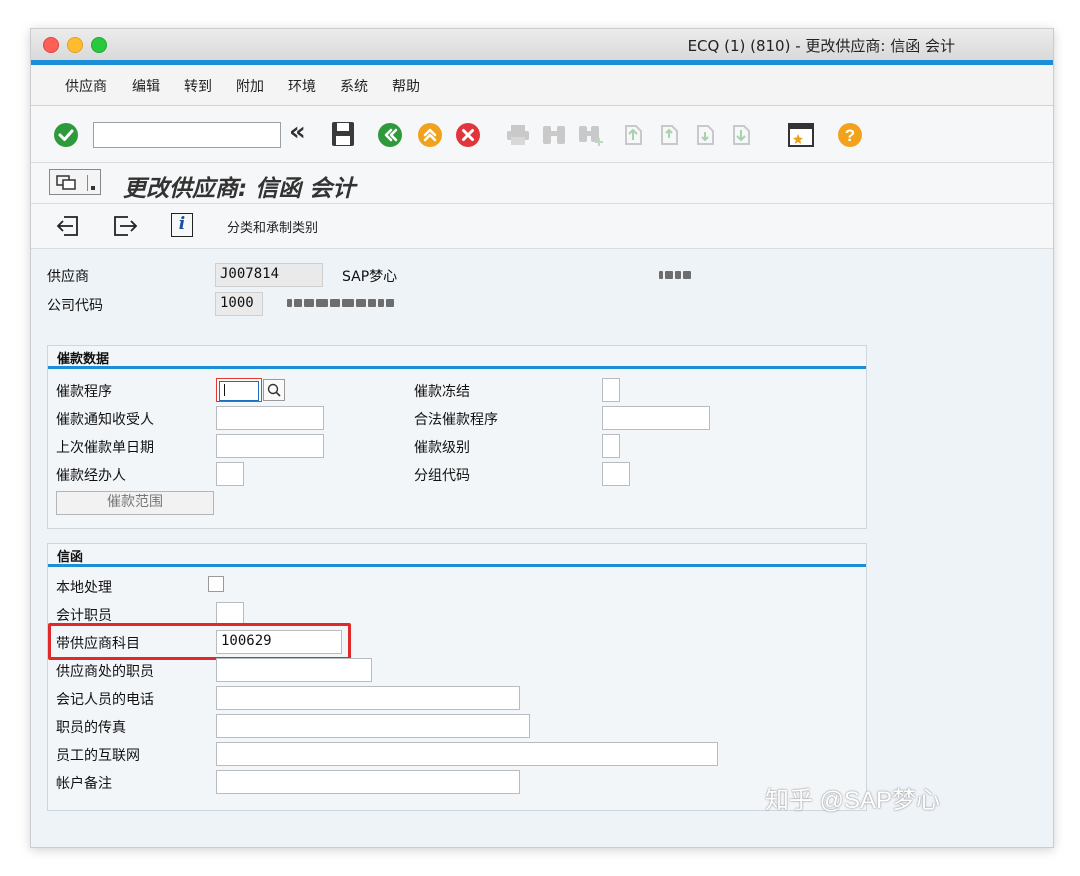  What do you see at coordinates (239, 304) in the screenshot?
I see `company-code-value: 1000` at bounding box center [239, 304].